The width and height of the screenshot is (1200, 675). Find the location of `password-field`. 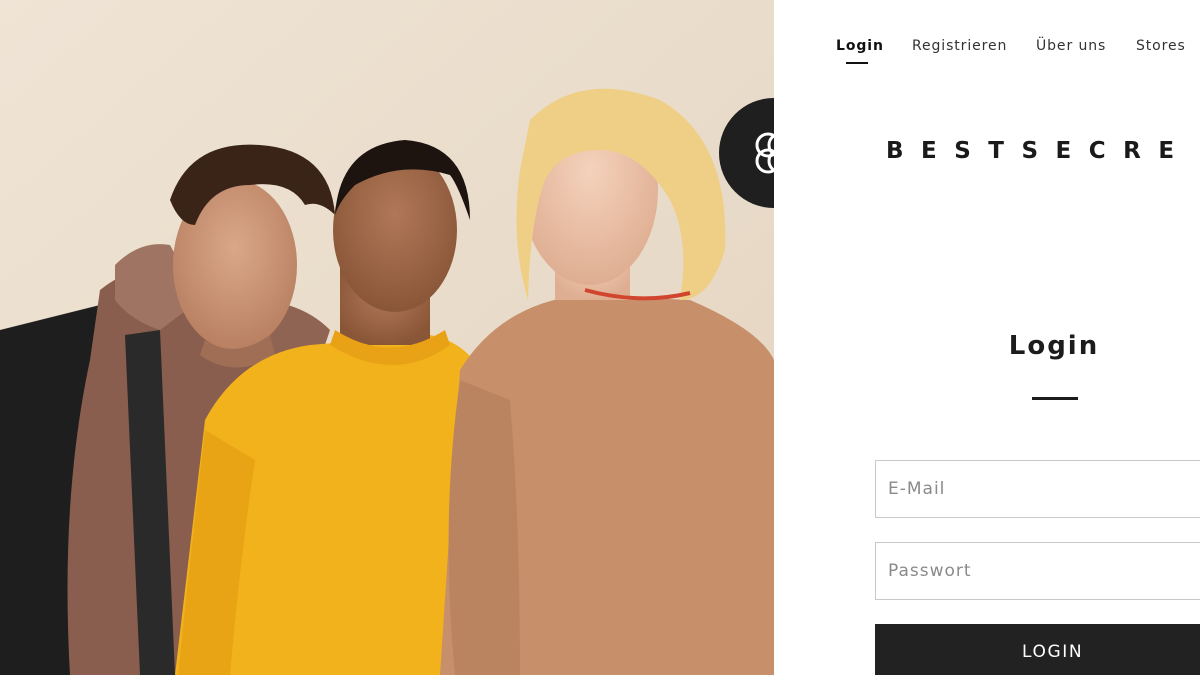

password-field is located at coordinates (1037, 571).